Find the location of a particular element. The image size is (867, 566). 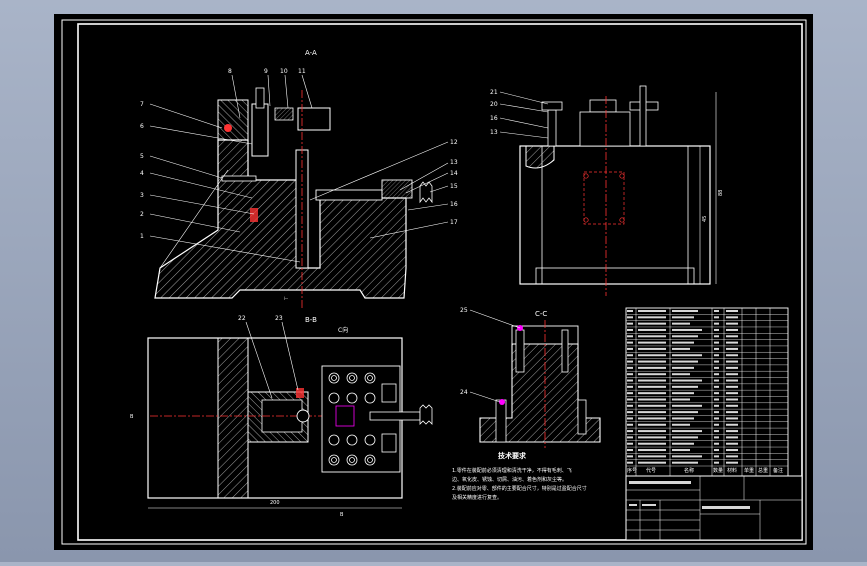

callout-aa-12: 12 is located at coordinates (454, 142).